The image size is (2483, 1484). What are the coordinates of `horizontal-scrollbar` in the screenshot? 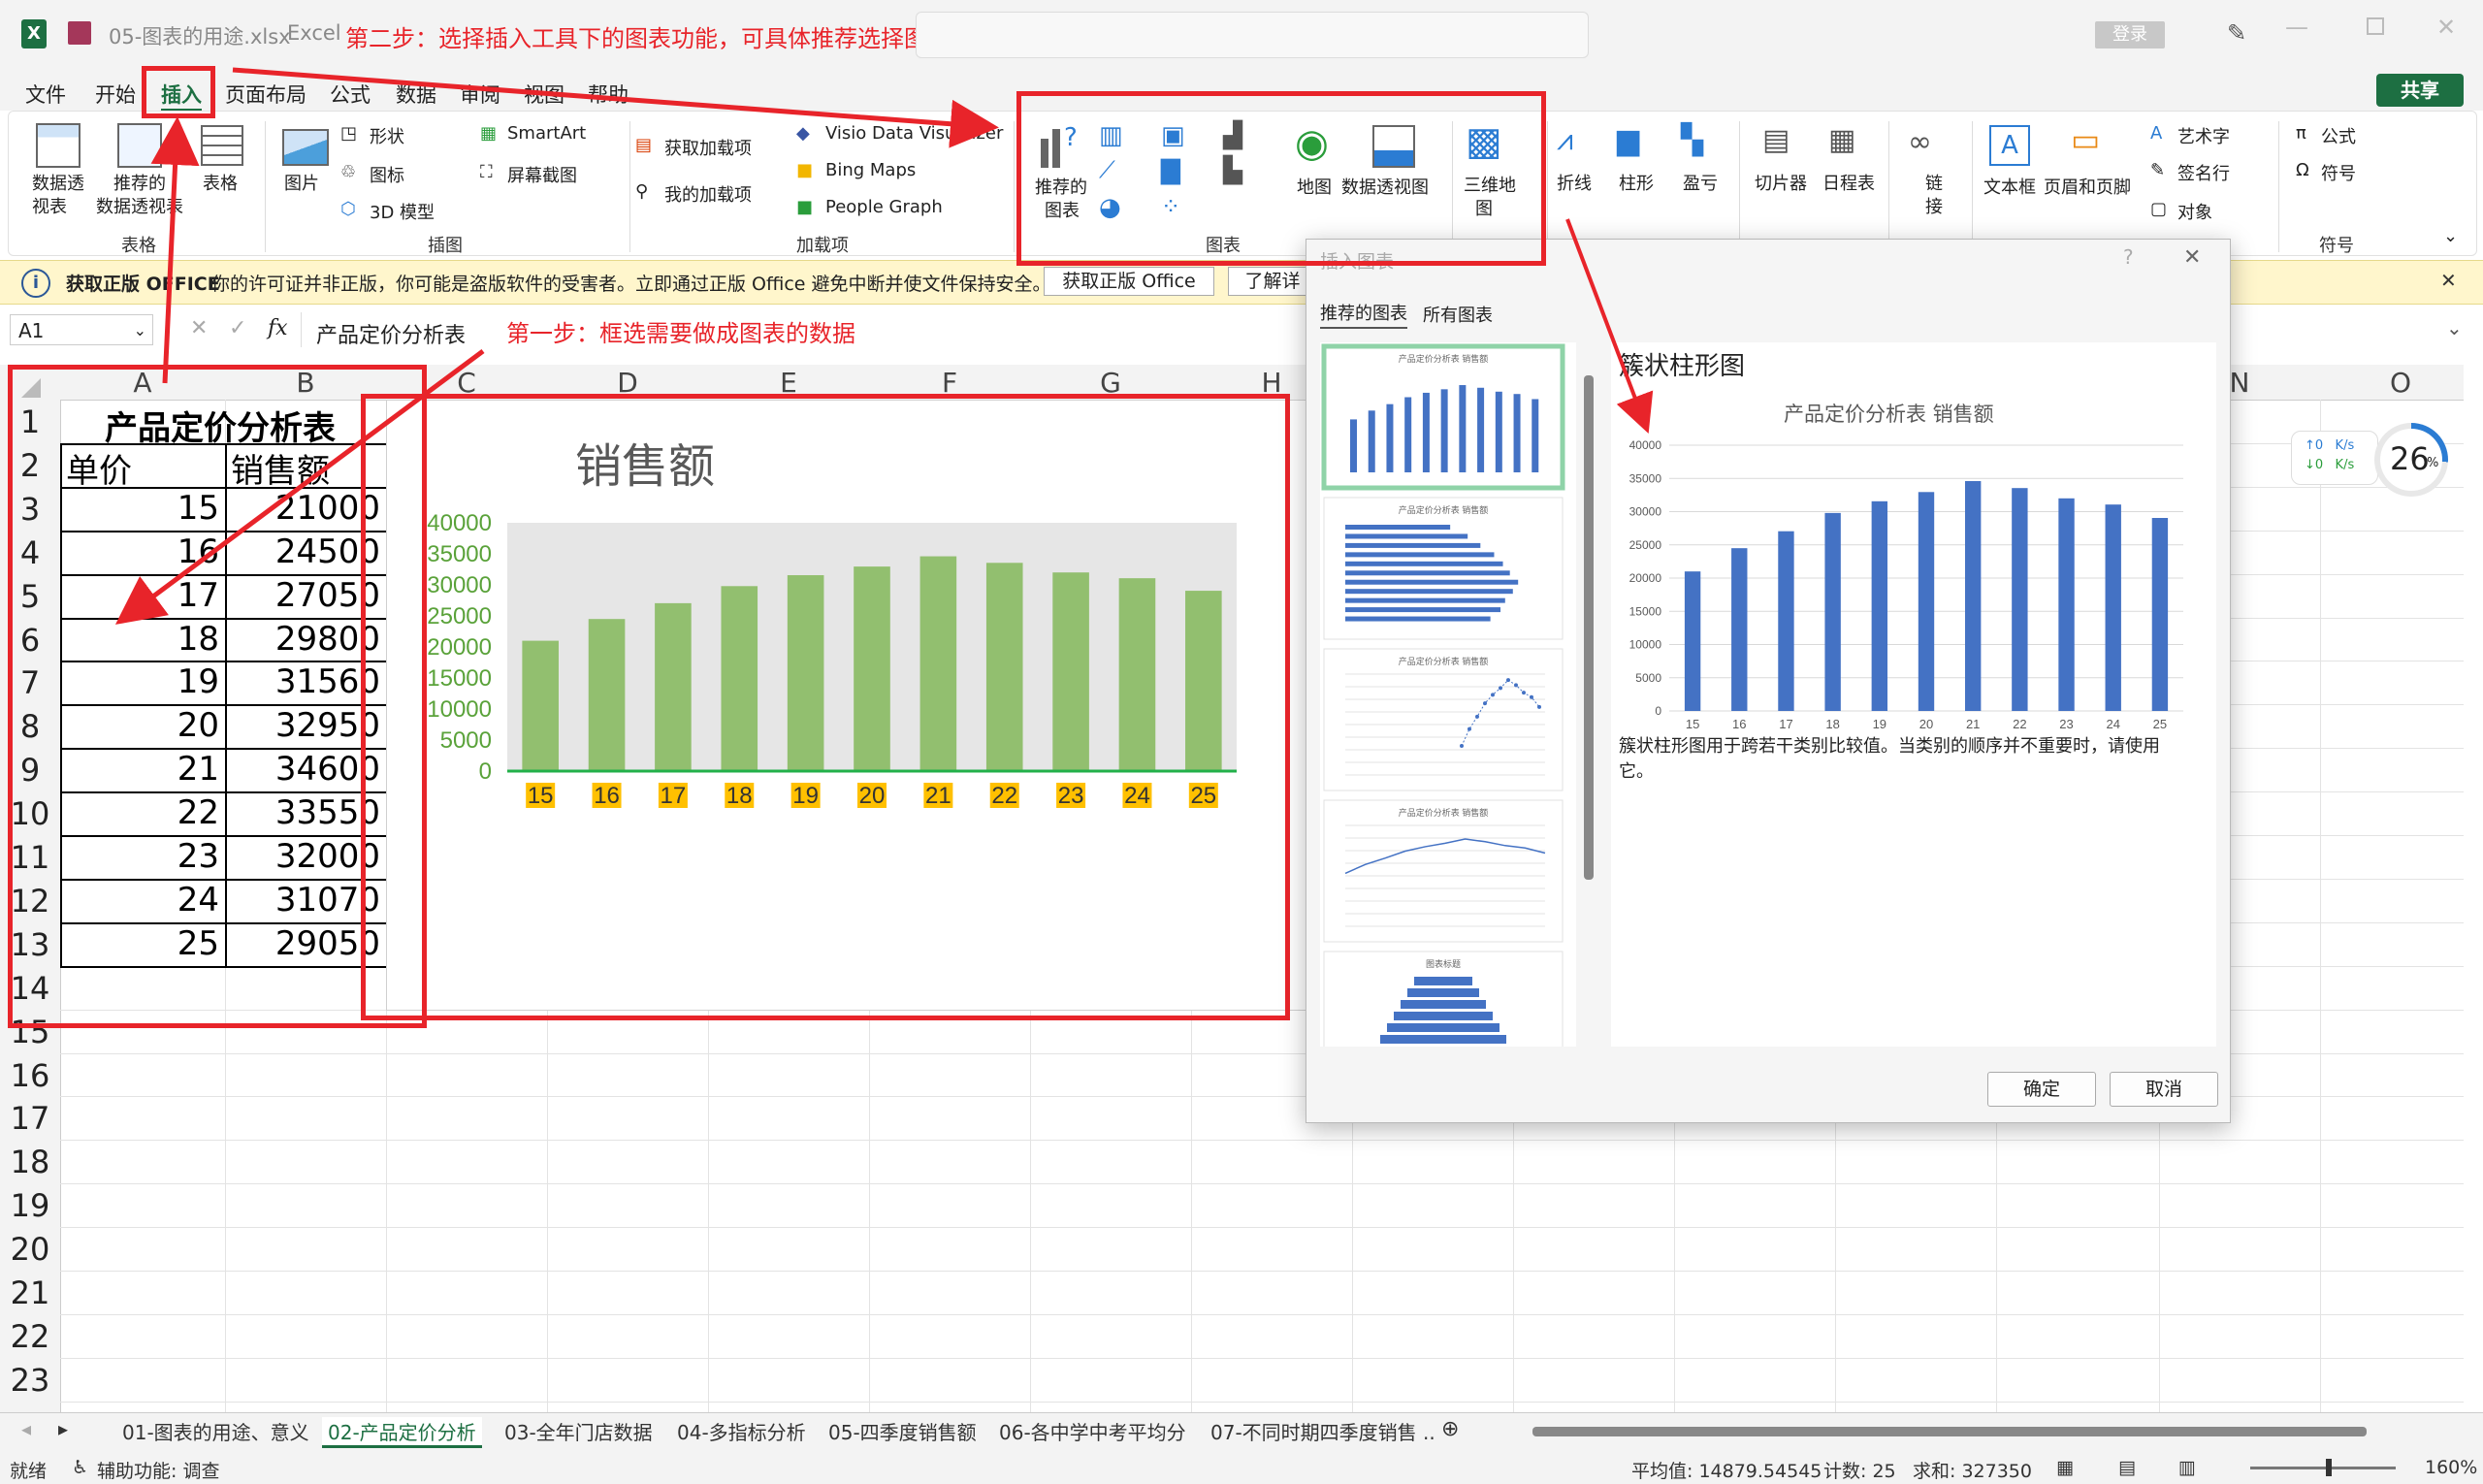 It's located at (1950, 1431).